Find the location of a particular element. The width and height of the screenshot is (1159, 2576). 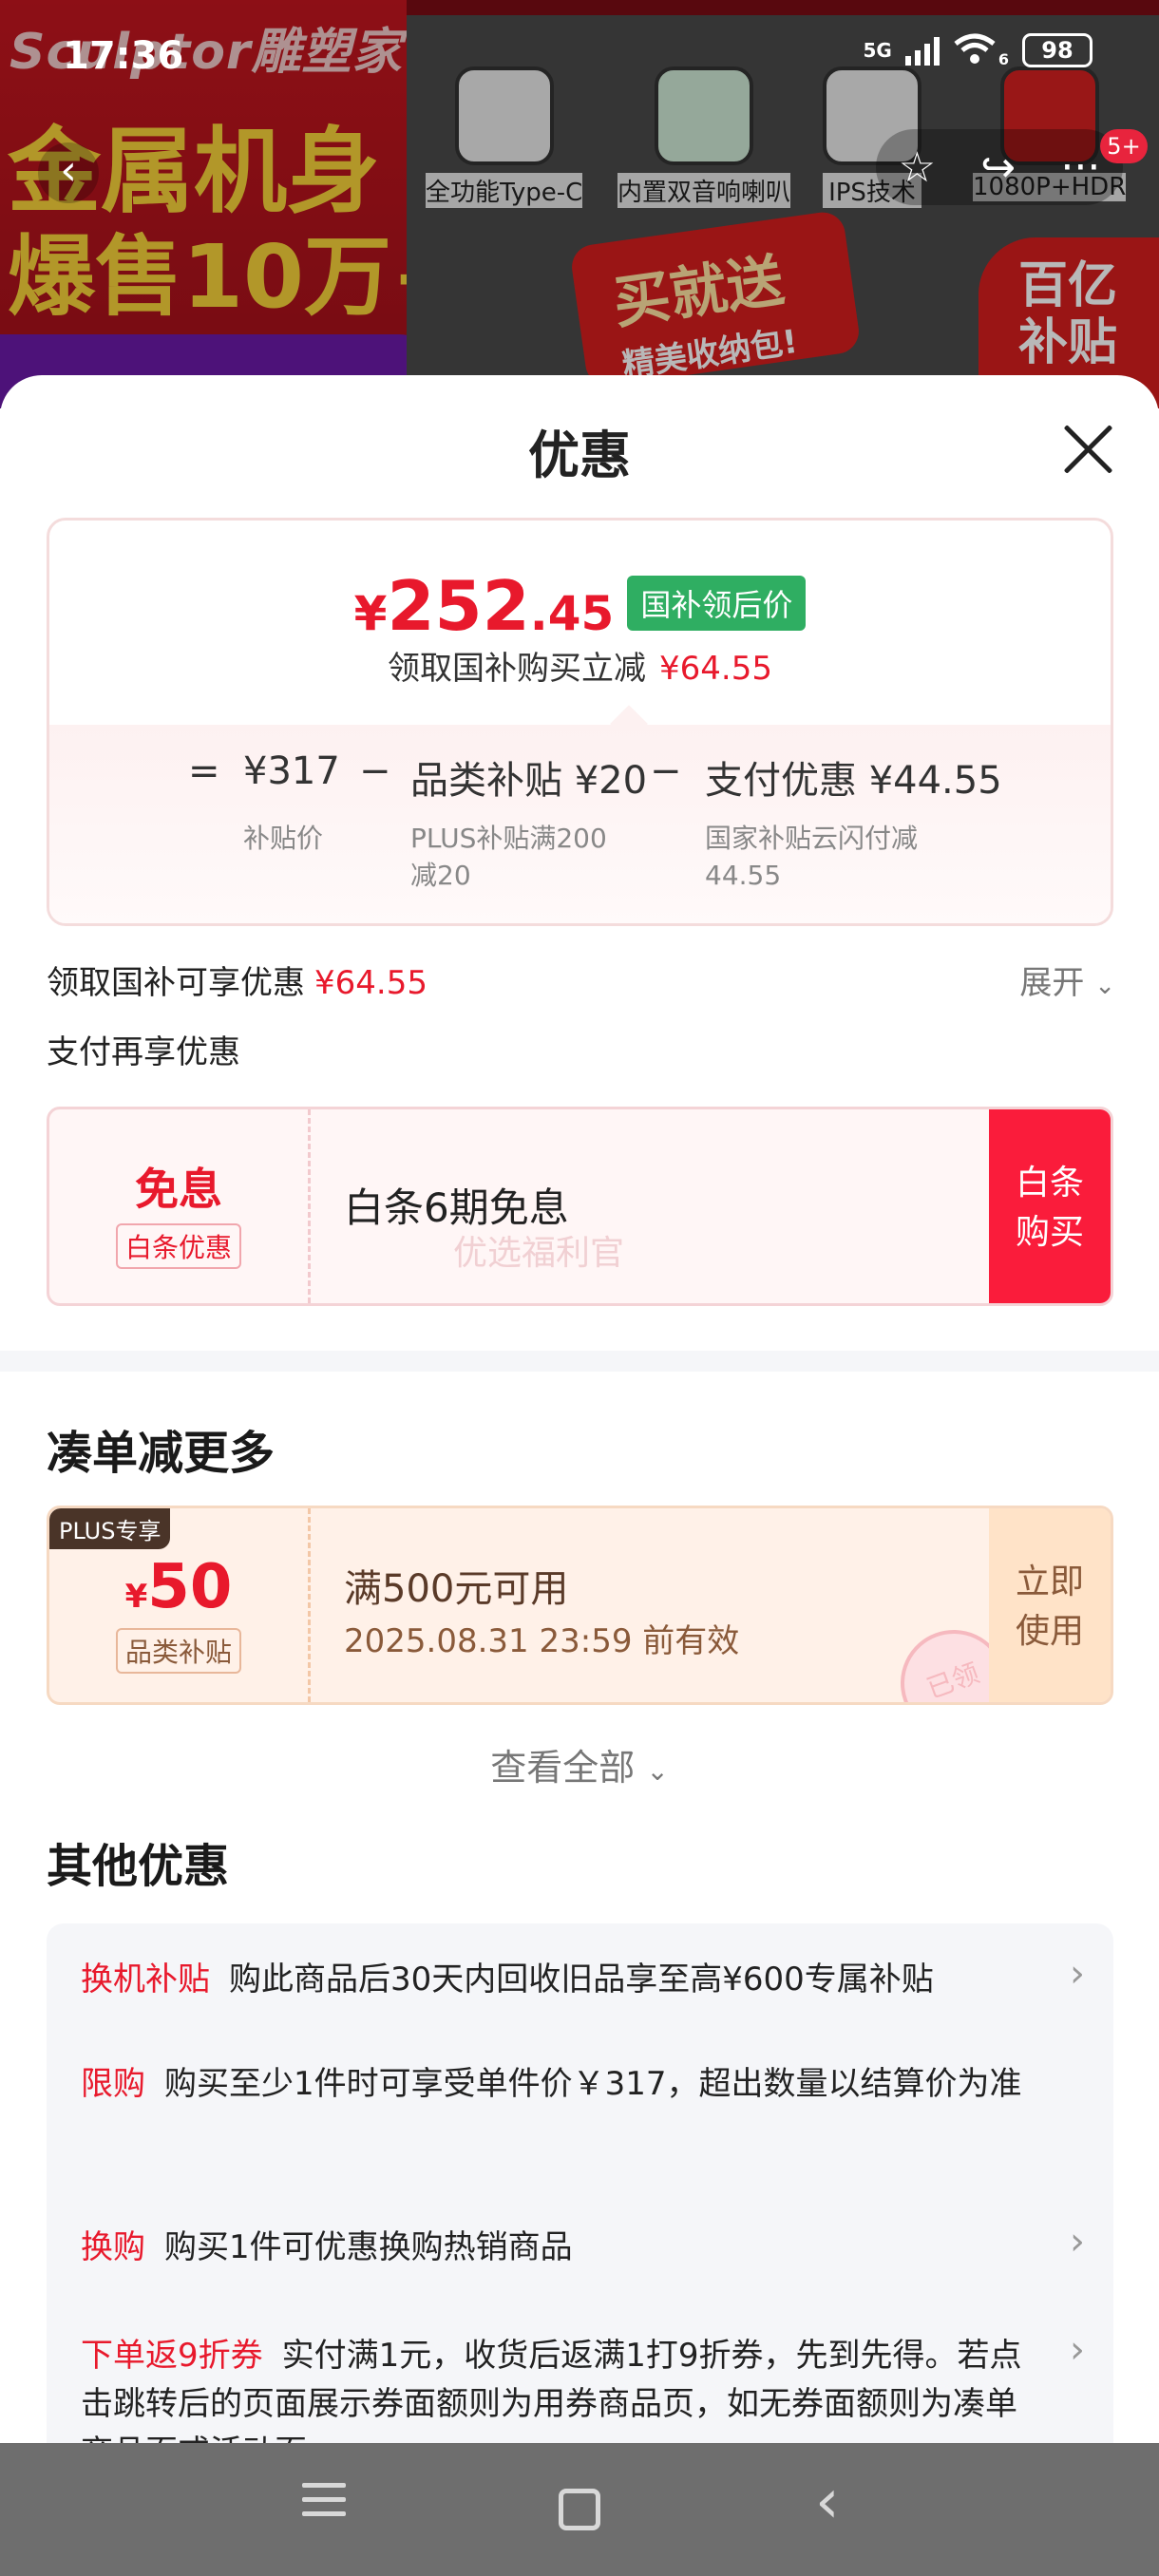

guobu-label: 领取国补可享优惠 is located at coordinates (176, 983).